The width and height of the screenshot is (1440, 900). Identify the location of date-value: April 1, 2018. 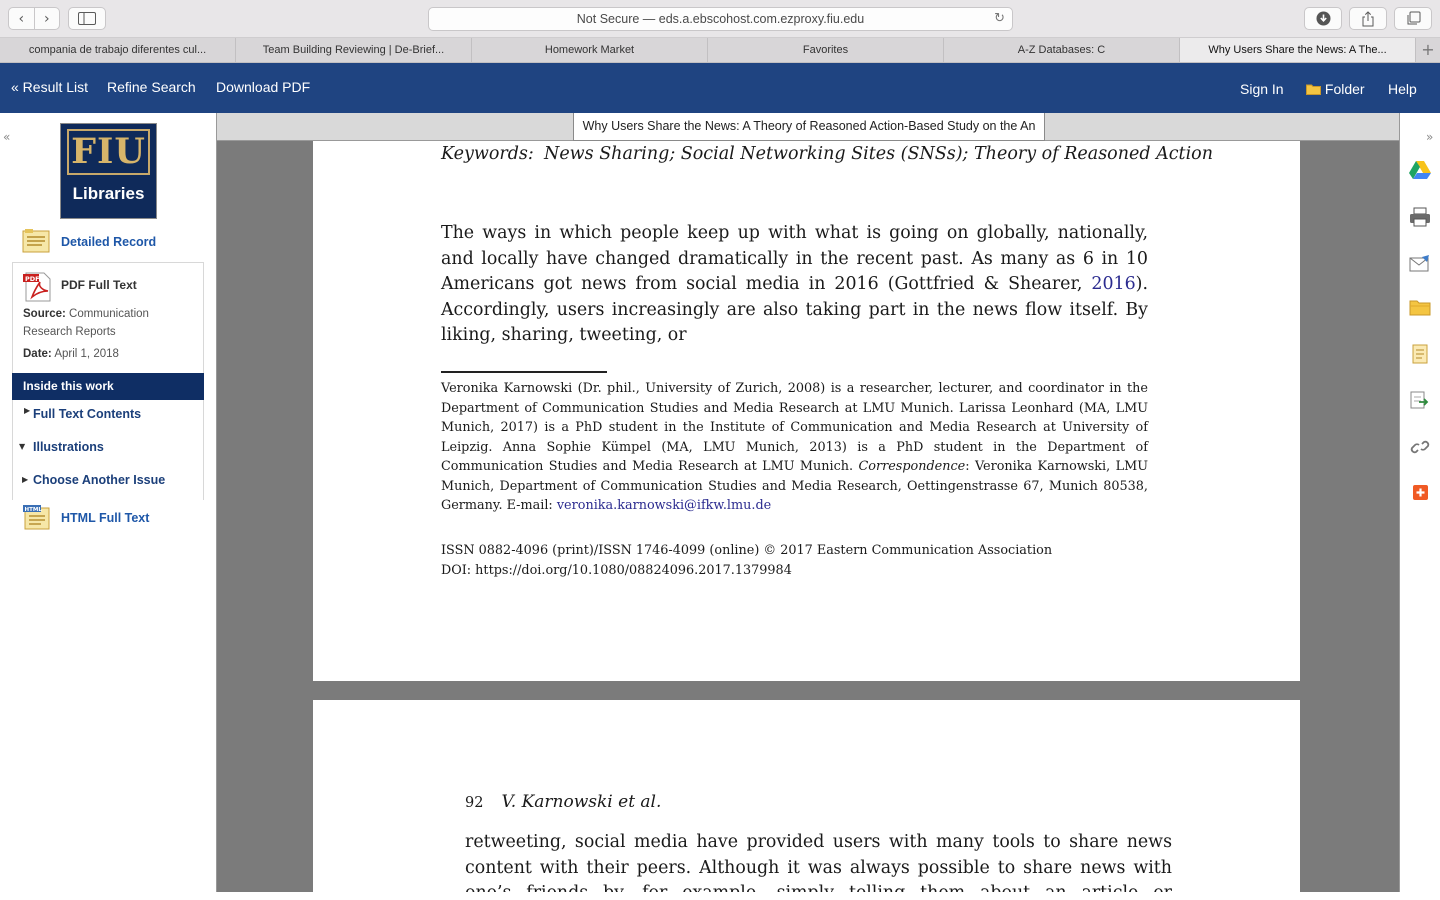
(86, 354).